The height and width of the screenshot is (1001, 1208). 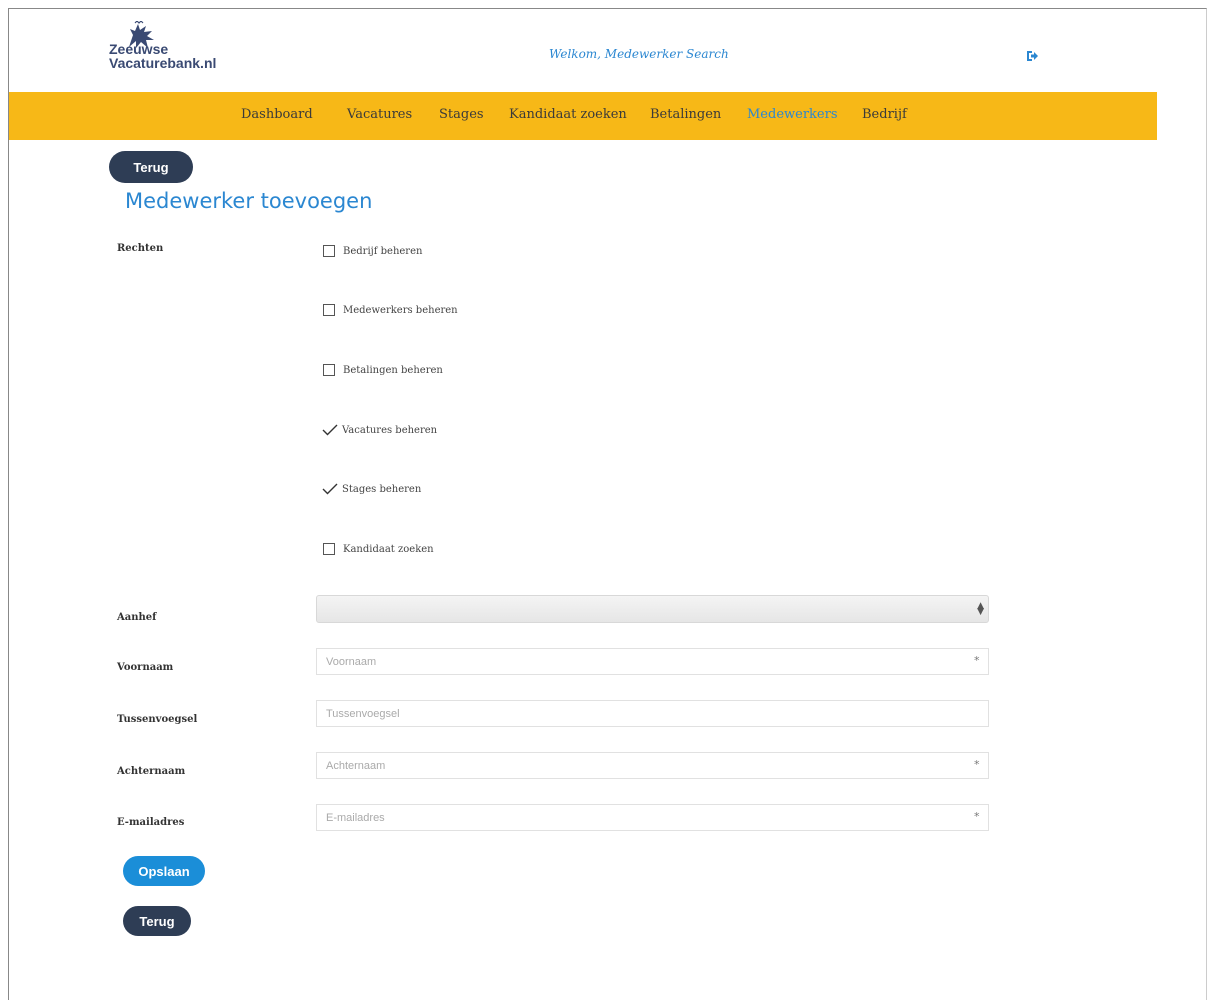 I want to click on rights-label: Rechten, so click(x=140, y=248).